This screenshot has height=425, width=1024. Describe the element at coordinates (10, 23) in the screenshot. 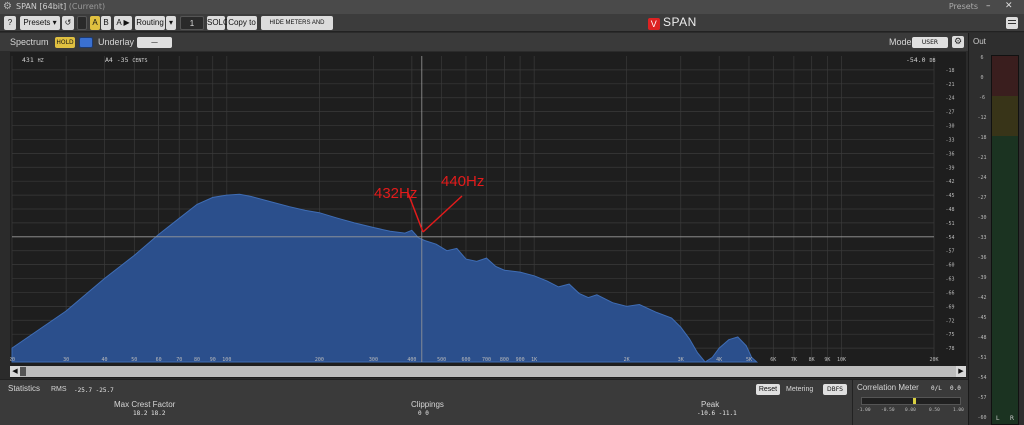

I see `help-button: ?` at that location.